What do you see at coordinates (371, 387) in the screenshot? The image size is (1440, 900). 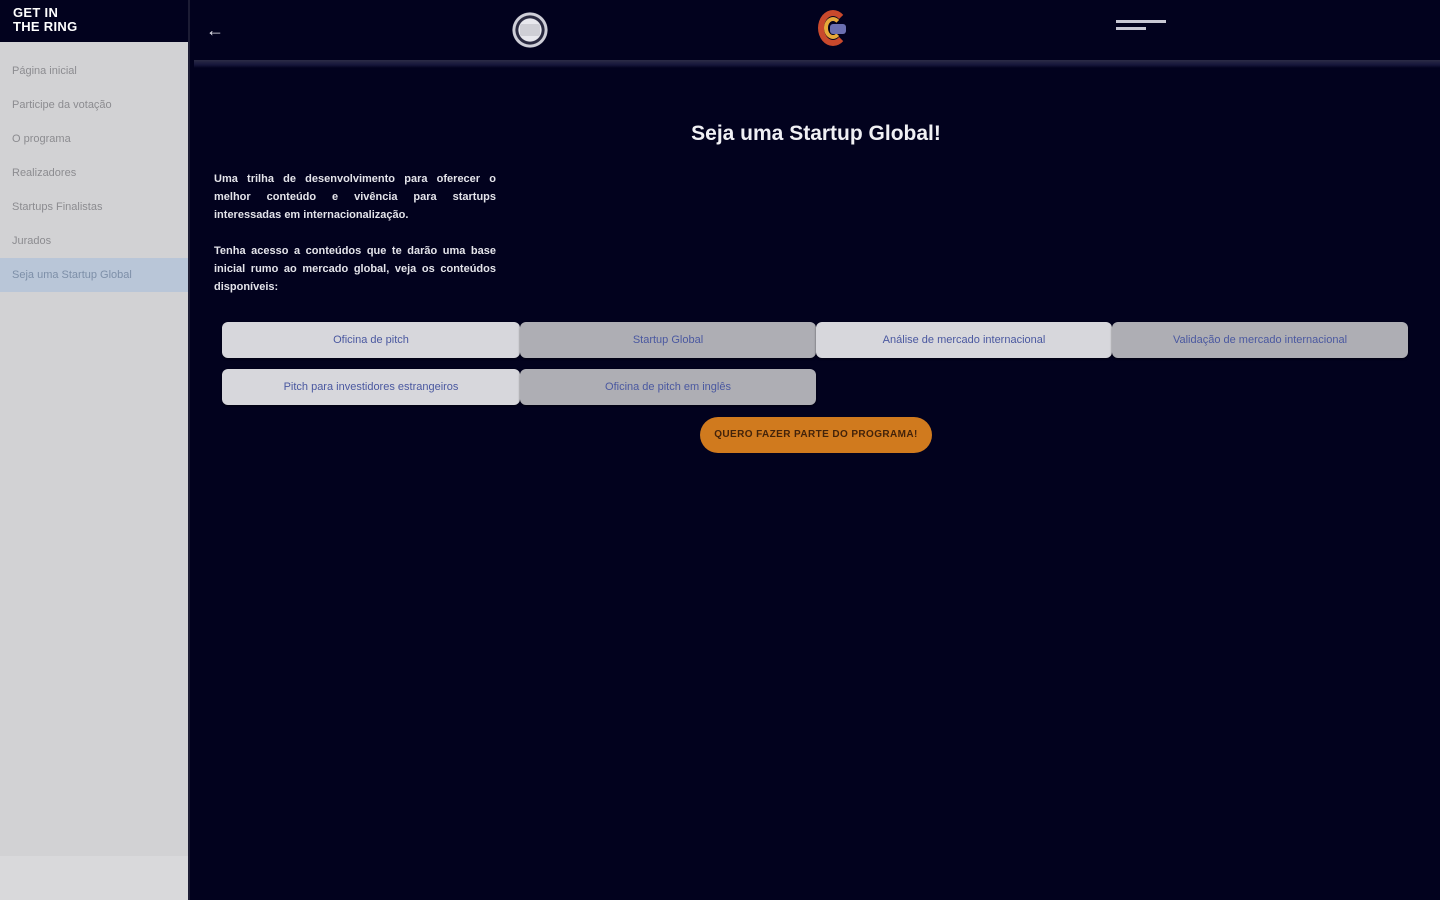 I see `pitch-investidores-button: Pitch para investidores estrangeiros` at bounding box center [371, 387].